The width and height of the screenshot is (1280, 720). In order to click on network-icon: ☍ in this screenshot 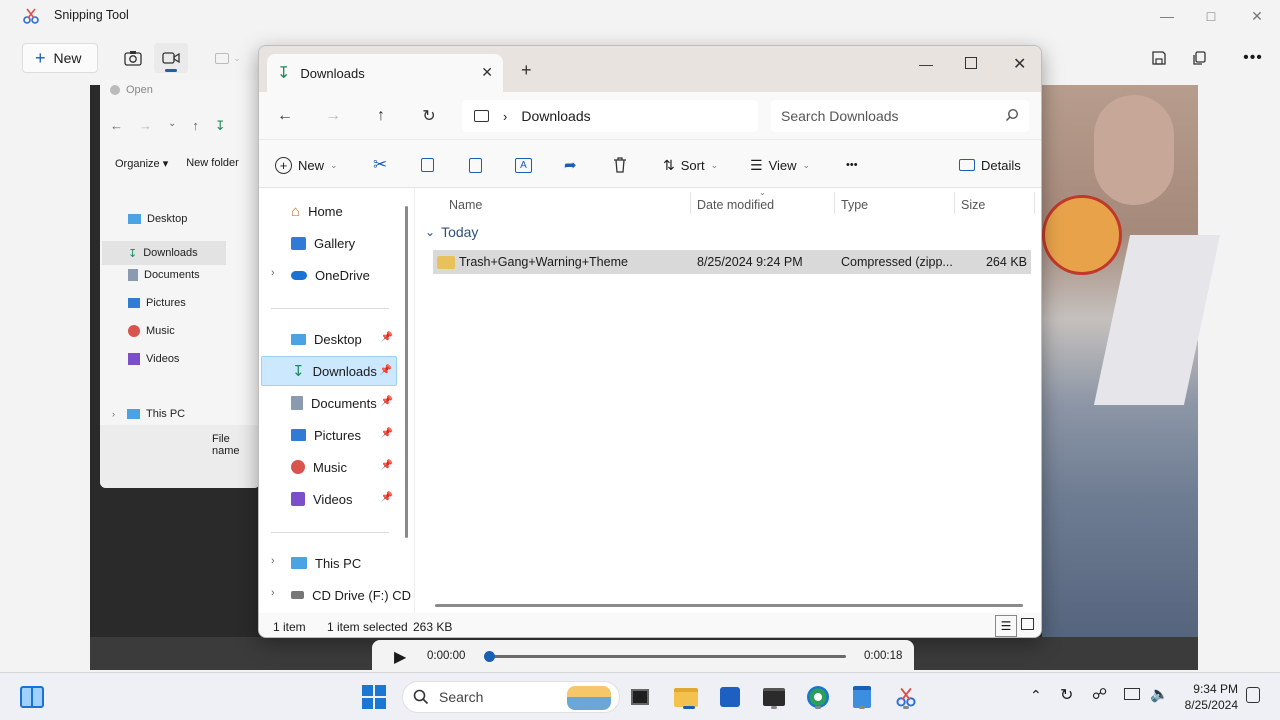, I will do `click(1099, 694)`.